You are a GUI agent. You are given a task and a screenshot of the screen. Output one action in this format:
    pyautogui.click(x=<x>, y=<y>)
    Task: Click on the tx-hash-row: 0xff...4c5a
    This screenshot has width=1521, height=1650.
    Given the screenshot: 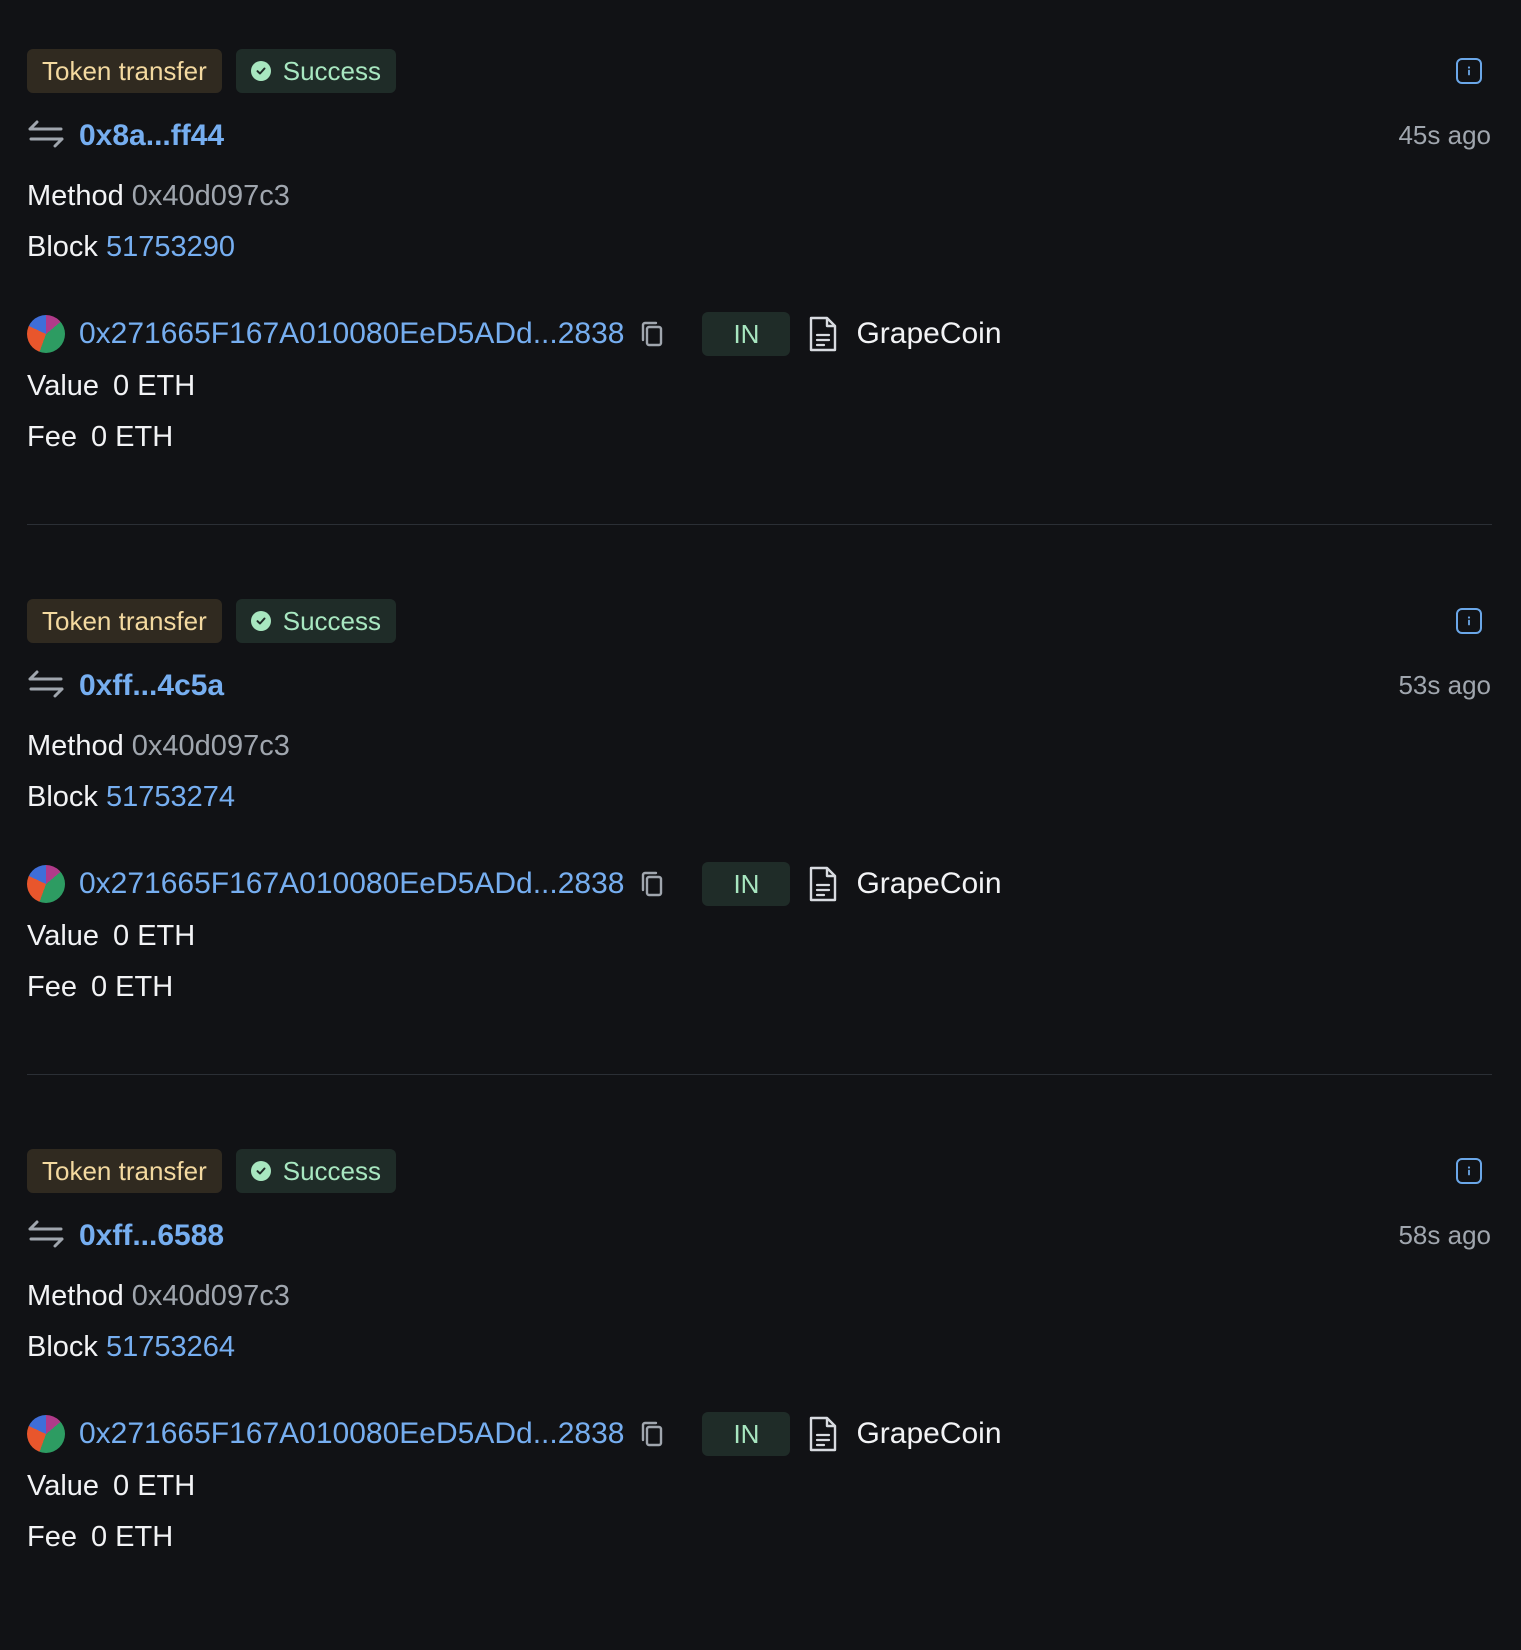 What is the action you would take?
    pyautogui.click(x=125, y=686)
    